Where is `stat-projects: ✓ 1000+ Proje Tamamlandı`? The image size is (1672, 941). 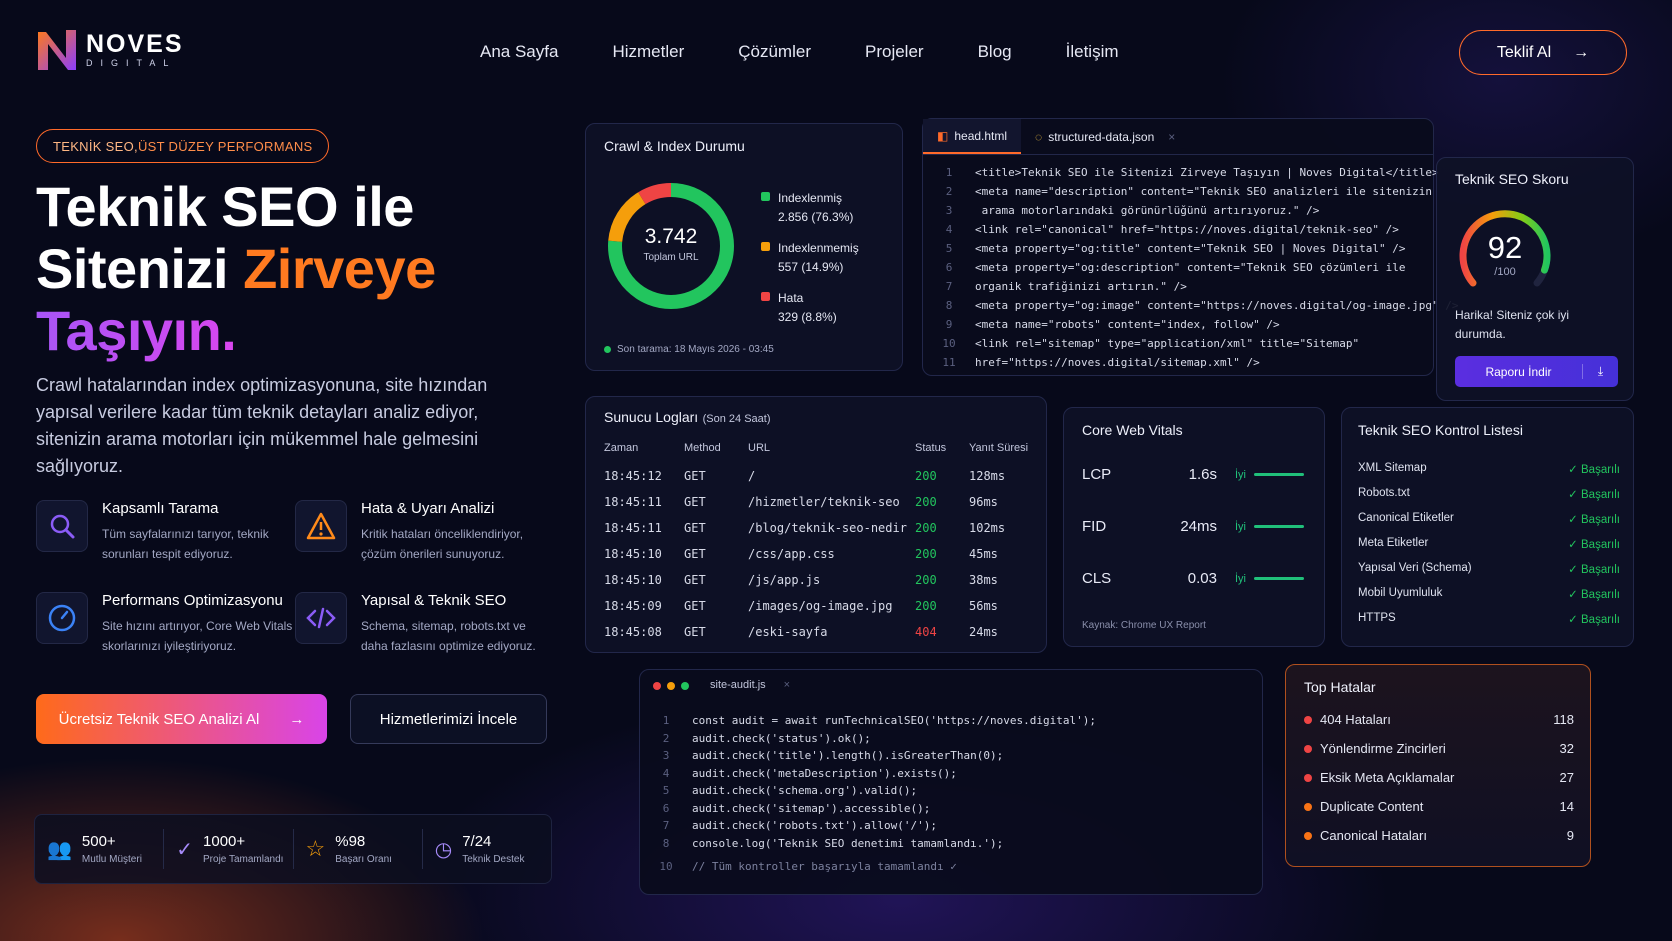
stat-projects: ✓ 1000+ Proje Tamamlandı is located at coordinates (227, 849).